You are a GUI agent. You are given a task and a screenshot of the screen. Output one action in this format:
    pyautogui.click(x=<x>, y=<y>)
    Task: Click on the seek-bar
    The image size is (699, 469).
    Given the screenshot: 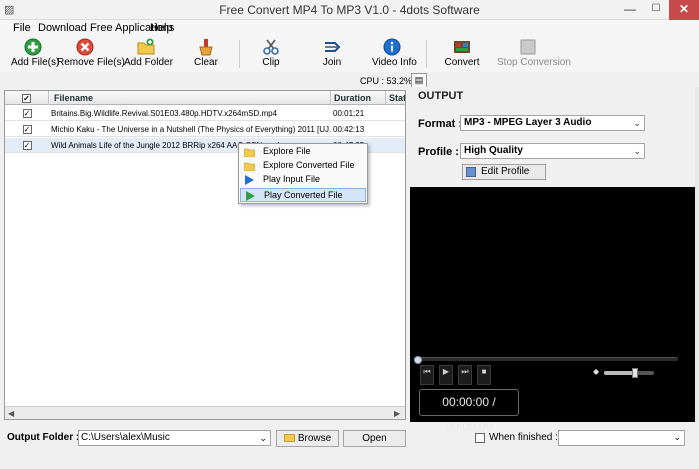 What is the action you would take?
    pyautogui.click(x=546, y=360)
    